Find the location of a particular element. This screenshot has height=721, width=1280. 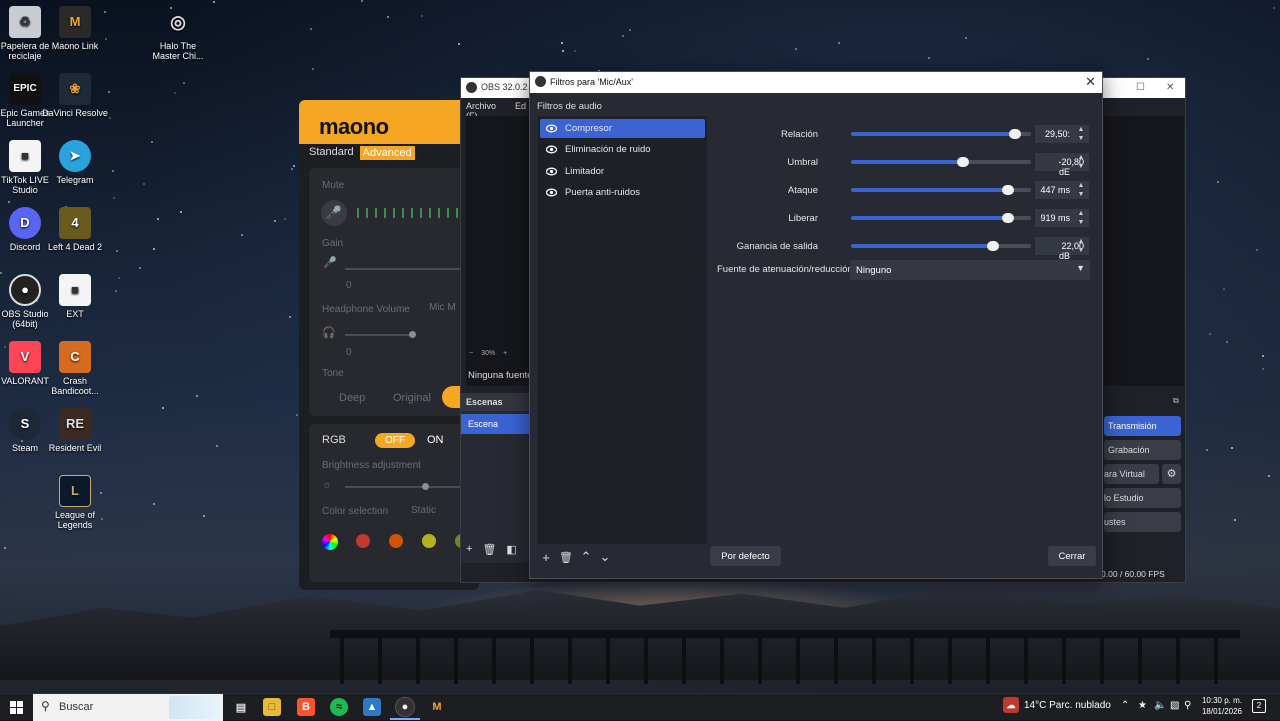

file-explorer-icon: □ is located at coordinates (272, 707).